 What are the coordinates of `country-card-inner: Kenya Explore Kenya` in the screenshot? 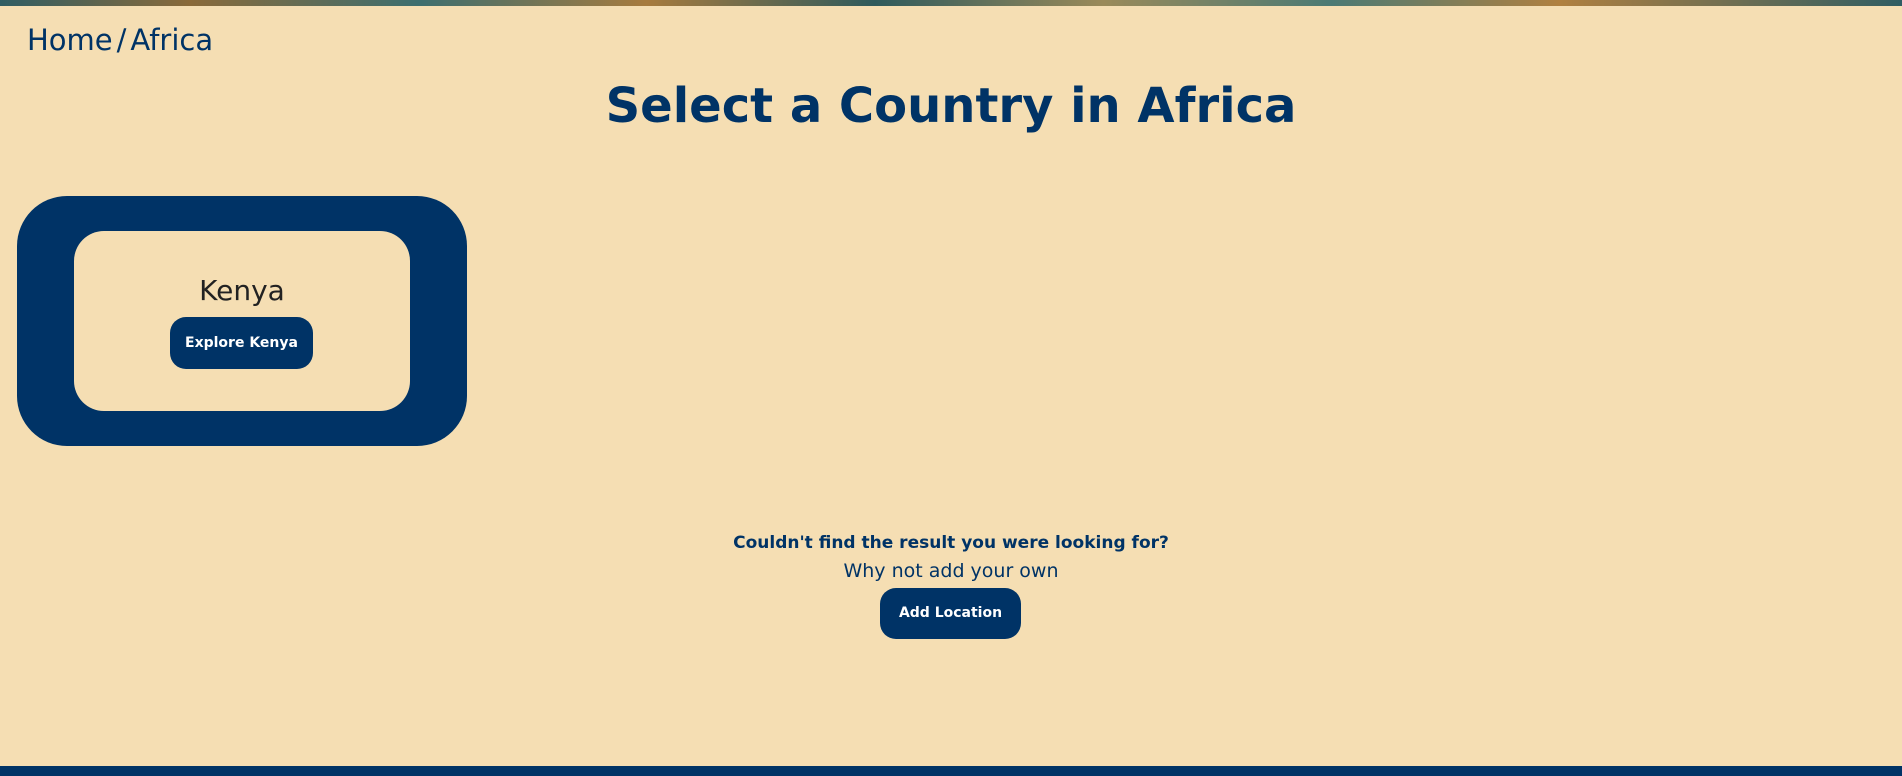 It's located at (242, 321).